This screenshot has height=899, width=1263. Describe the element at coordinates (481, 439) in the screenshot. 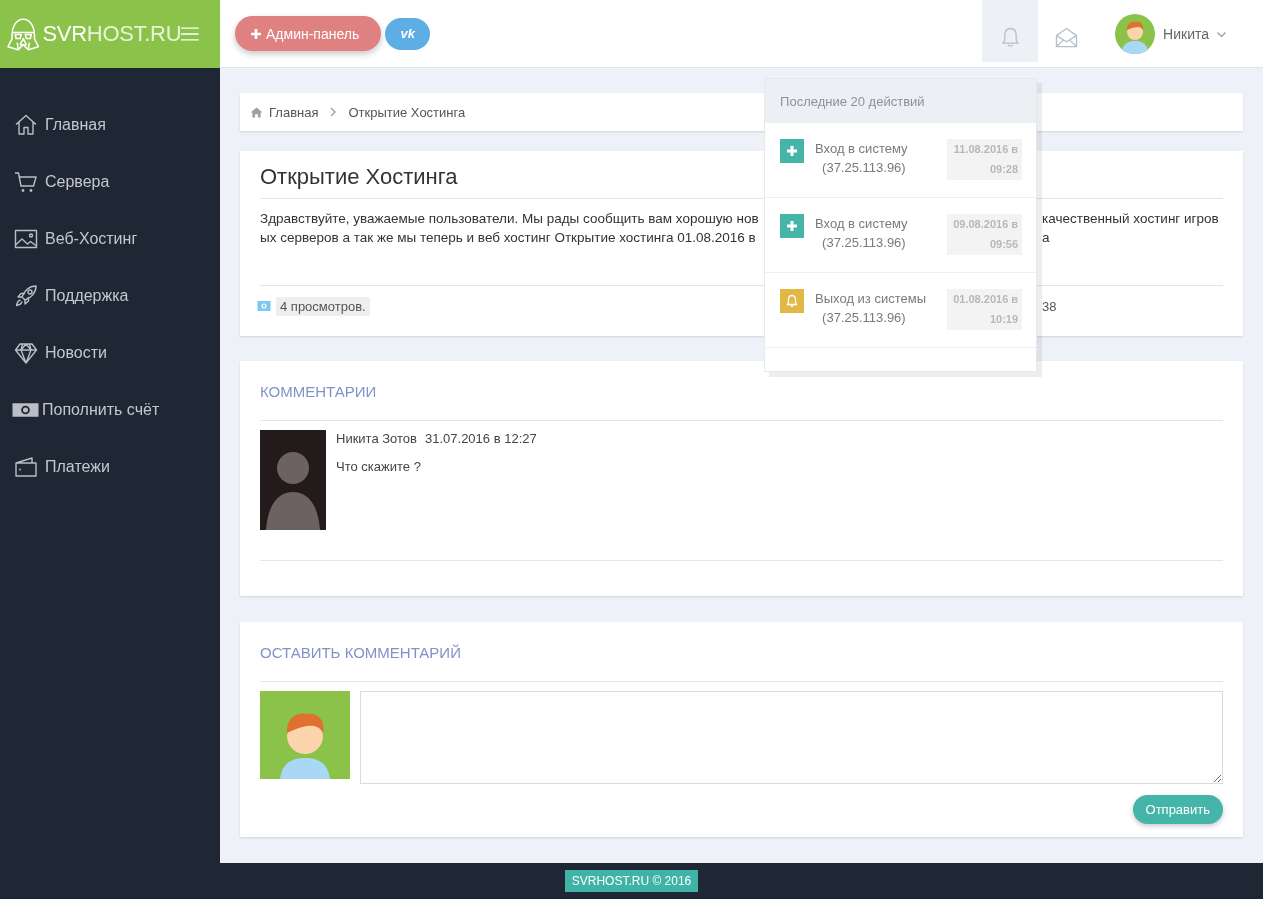

I see `comment-date: 31.07.2016 в 12:27` at that location.